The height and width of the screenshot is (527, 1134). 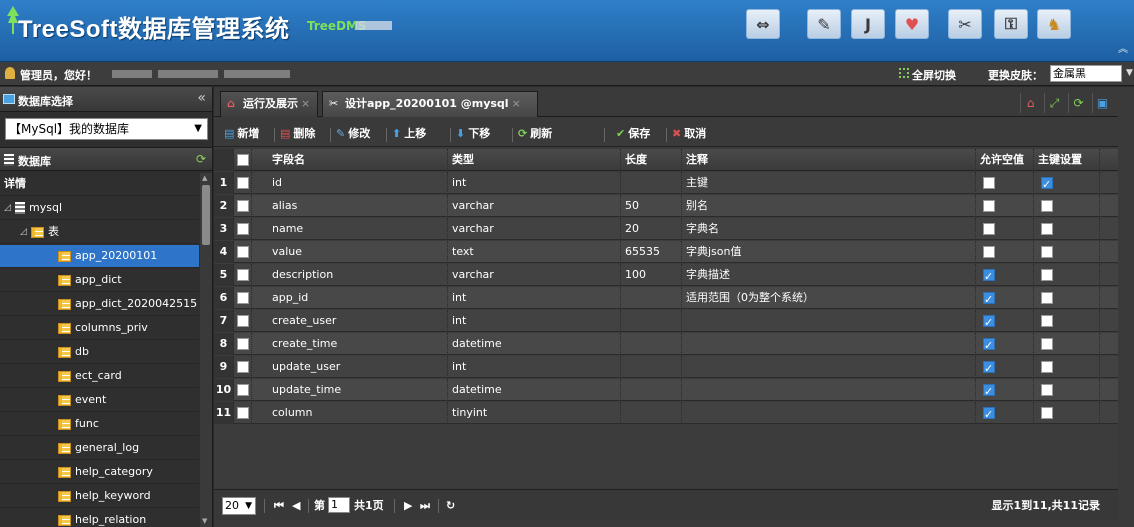 What do you see at coordinates (350, 252) in the screenshot?
I see `field-name-cell: value` at bounding box center [350, 252].